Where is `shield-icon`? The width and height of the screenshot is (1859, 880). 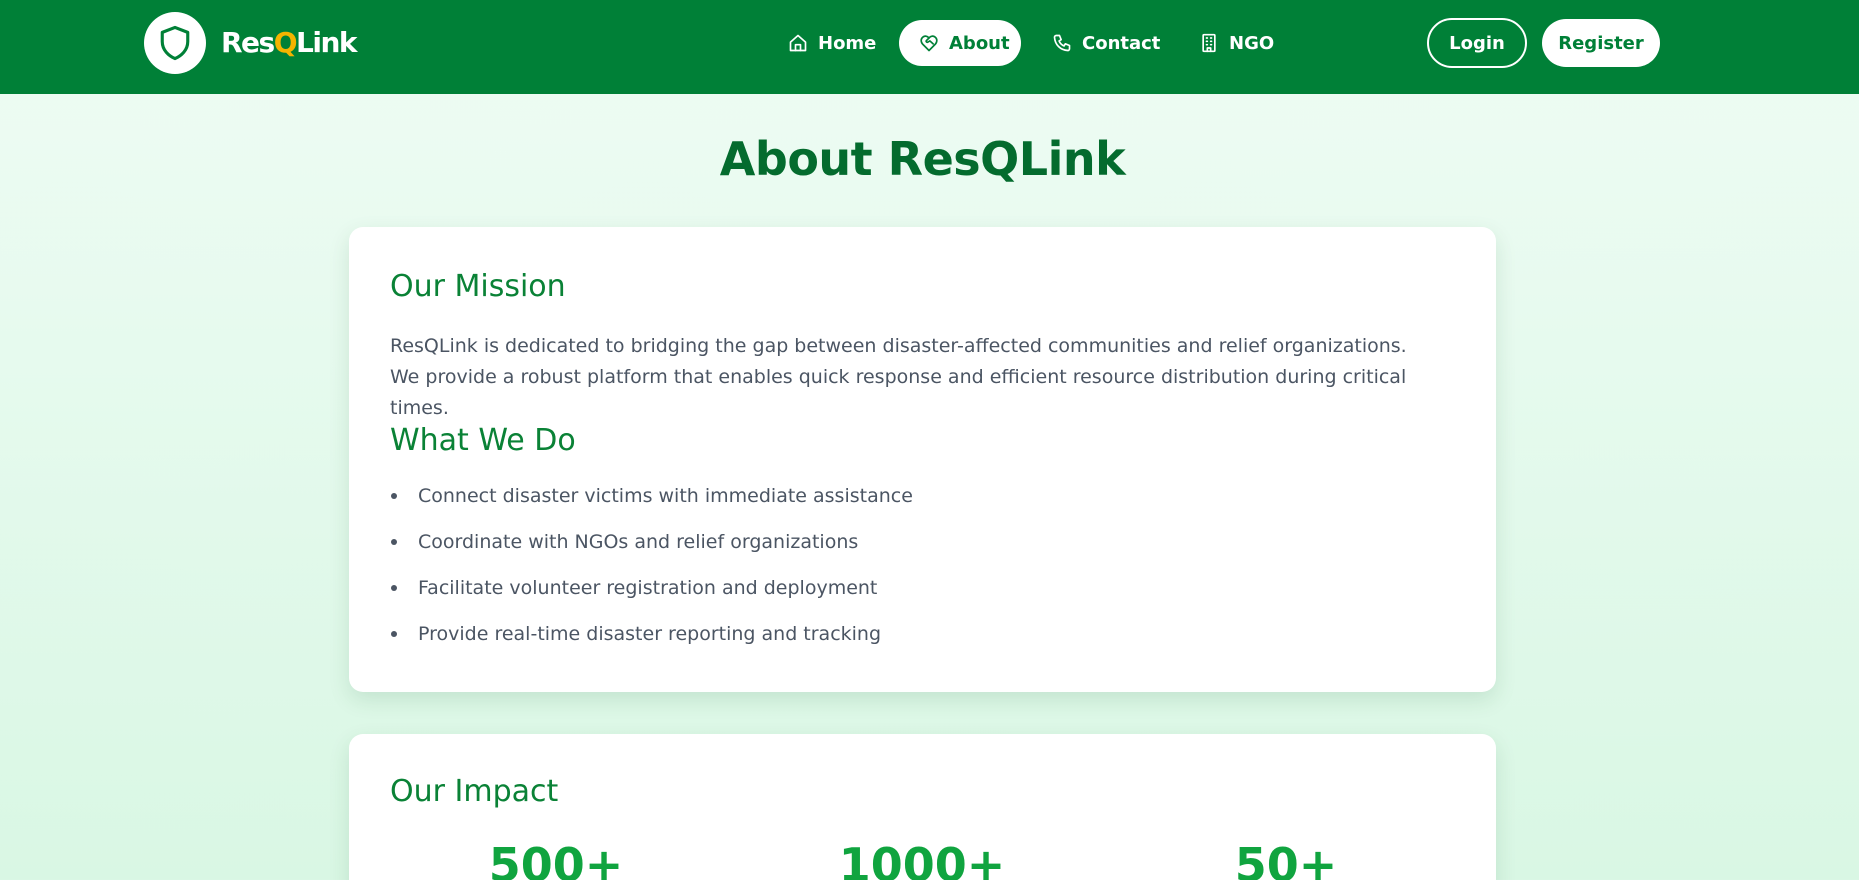
shield-icon is located at coordinates (175, 43).